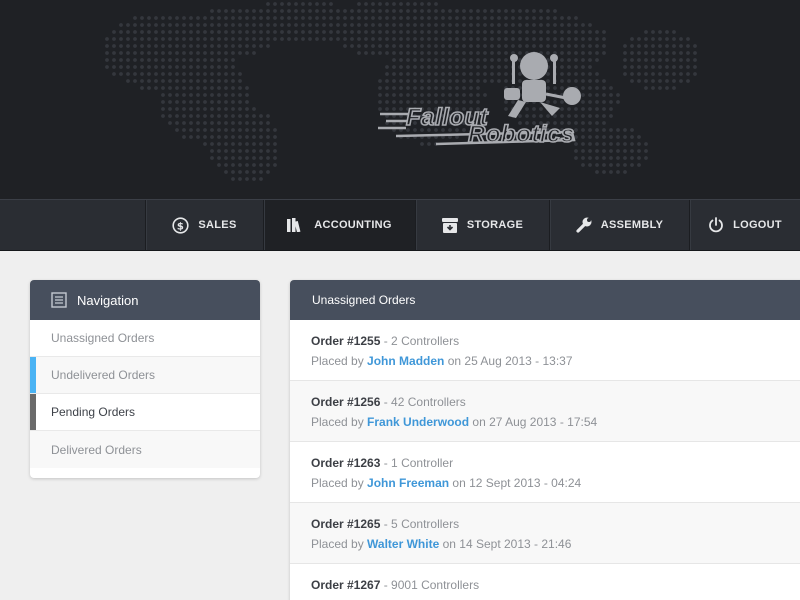  I want to click on nav-accounting: ACCOUNTING, so click(339, 225).